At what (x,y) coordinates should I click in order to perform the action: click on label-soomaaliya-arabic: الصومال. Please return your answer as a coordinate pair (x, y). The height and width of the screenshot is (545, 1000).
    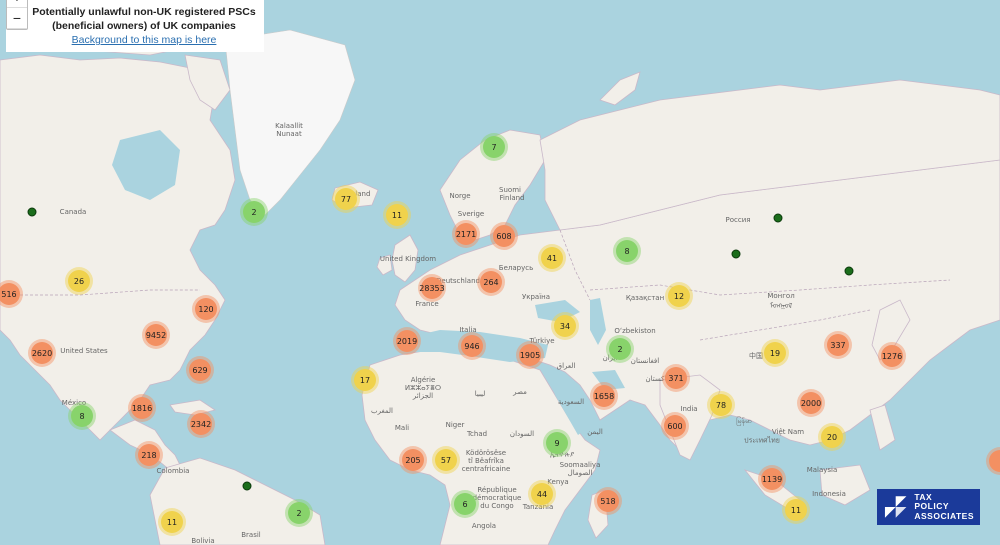
    Looking at the image, I should click on (580, 473).